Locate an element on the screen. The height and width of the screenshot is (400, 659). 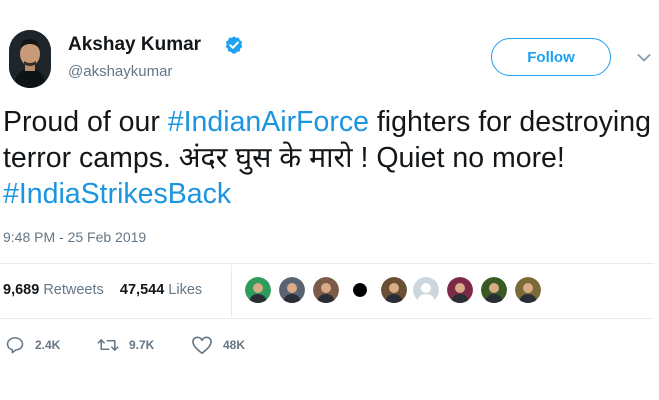
reply-icon is located at coordinates (15, 345).